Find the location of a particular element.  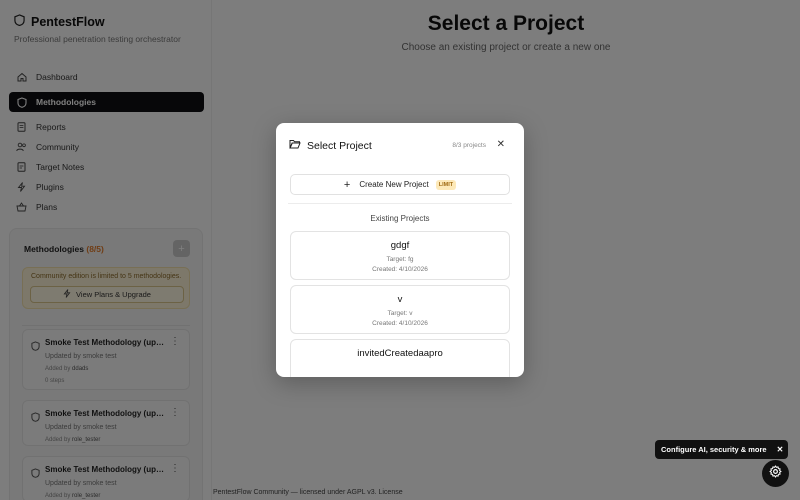

project-target: Target: v is located at coordinates (400, 313).